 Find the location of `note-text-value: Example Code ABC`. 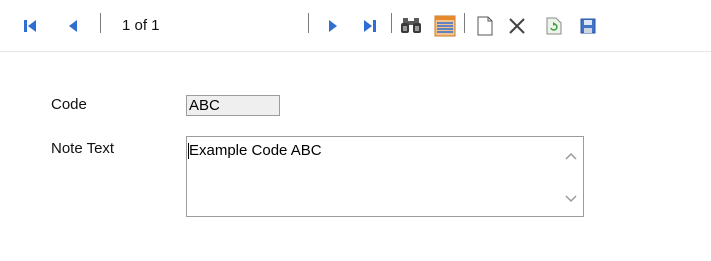

note-text-value: Example Code ABC is located at coordinates (255, 150).